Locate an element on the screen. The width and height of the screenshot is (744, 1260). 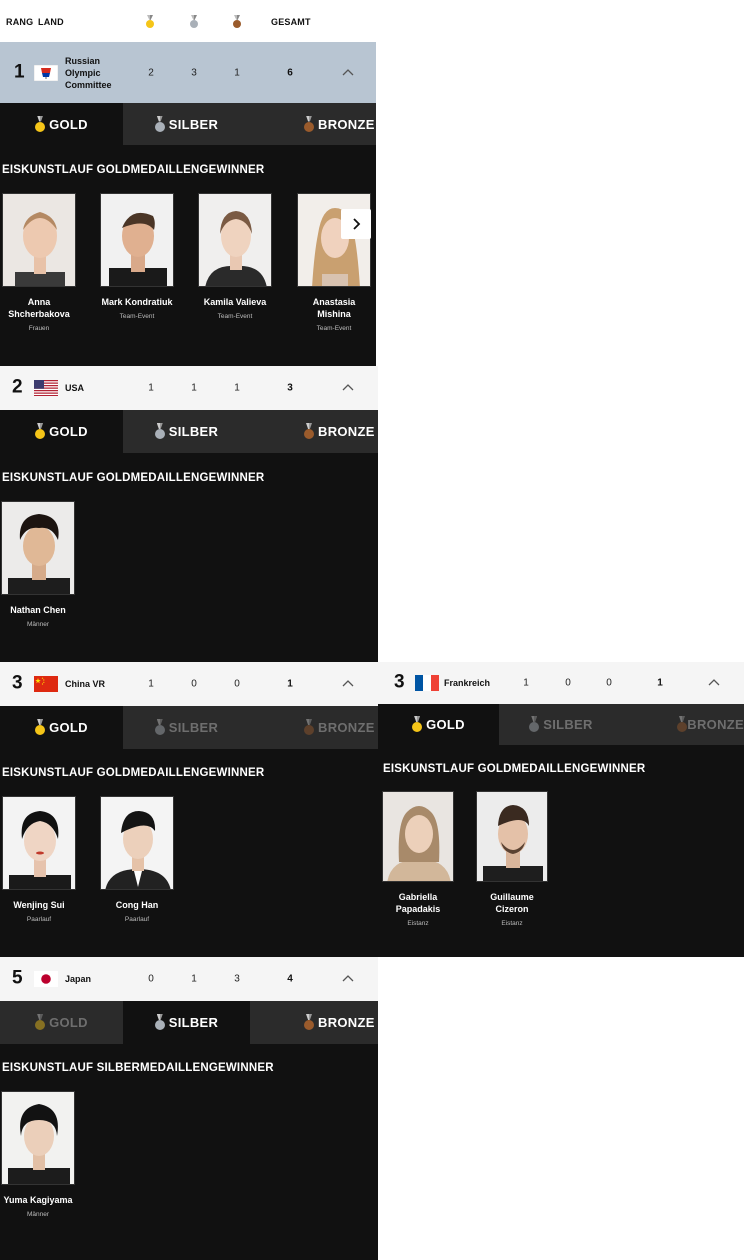
athlete-card: Mark Kondratiuk Team-Event is located at coordinates (137, 256).